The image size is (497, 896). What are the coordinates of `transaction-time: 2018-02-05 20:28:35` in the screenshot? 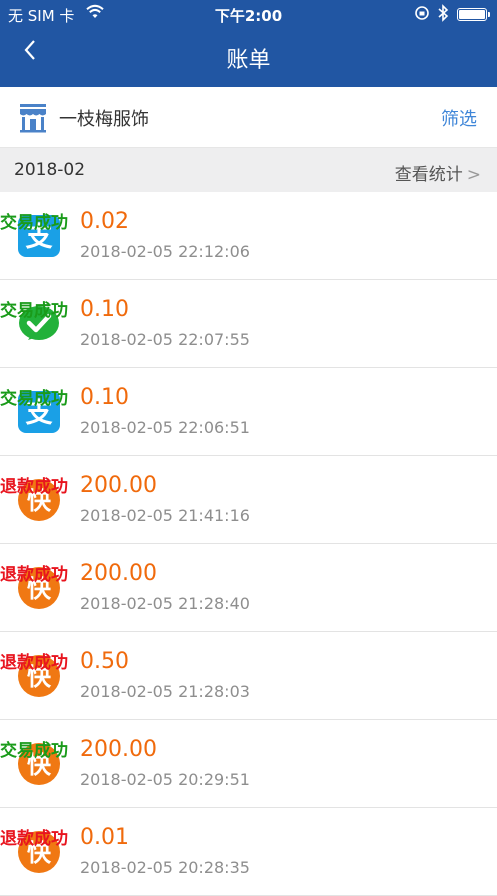 It's located at (165, 867).